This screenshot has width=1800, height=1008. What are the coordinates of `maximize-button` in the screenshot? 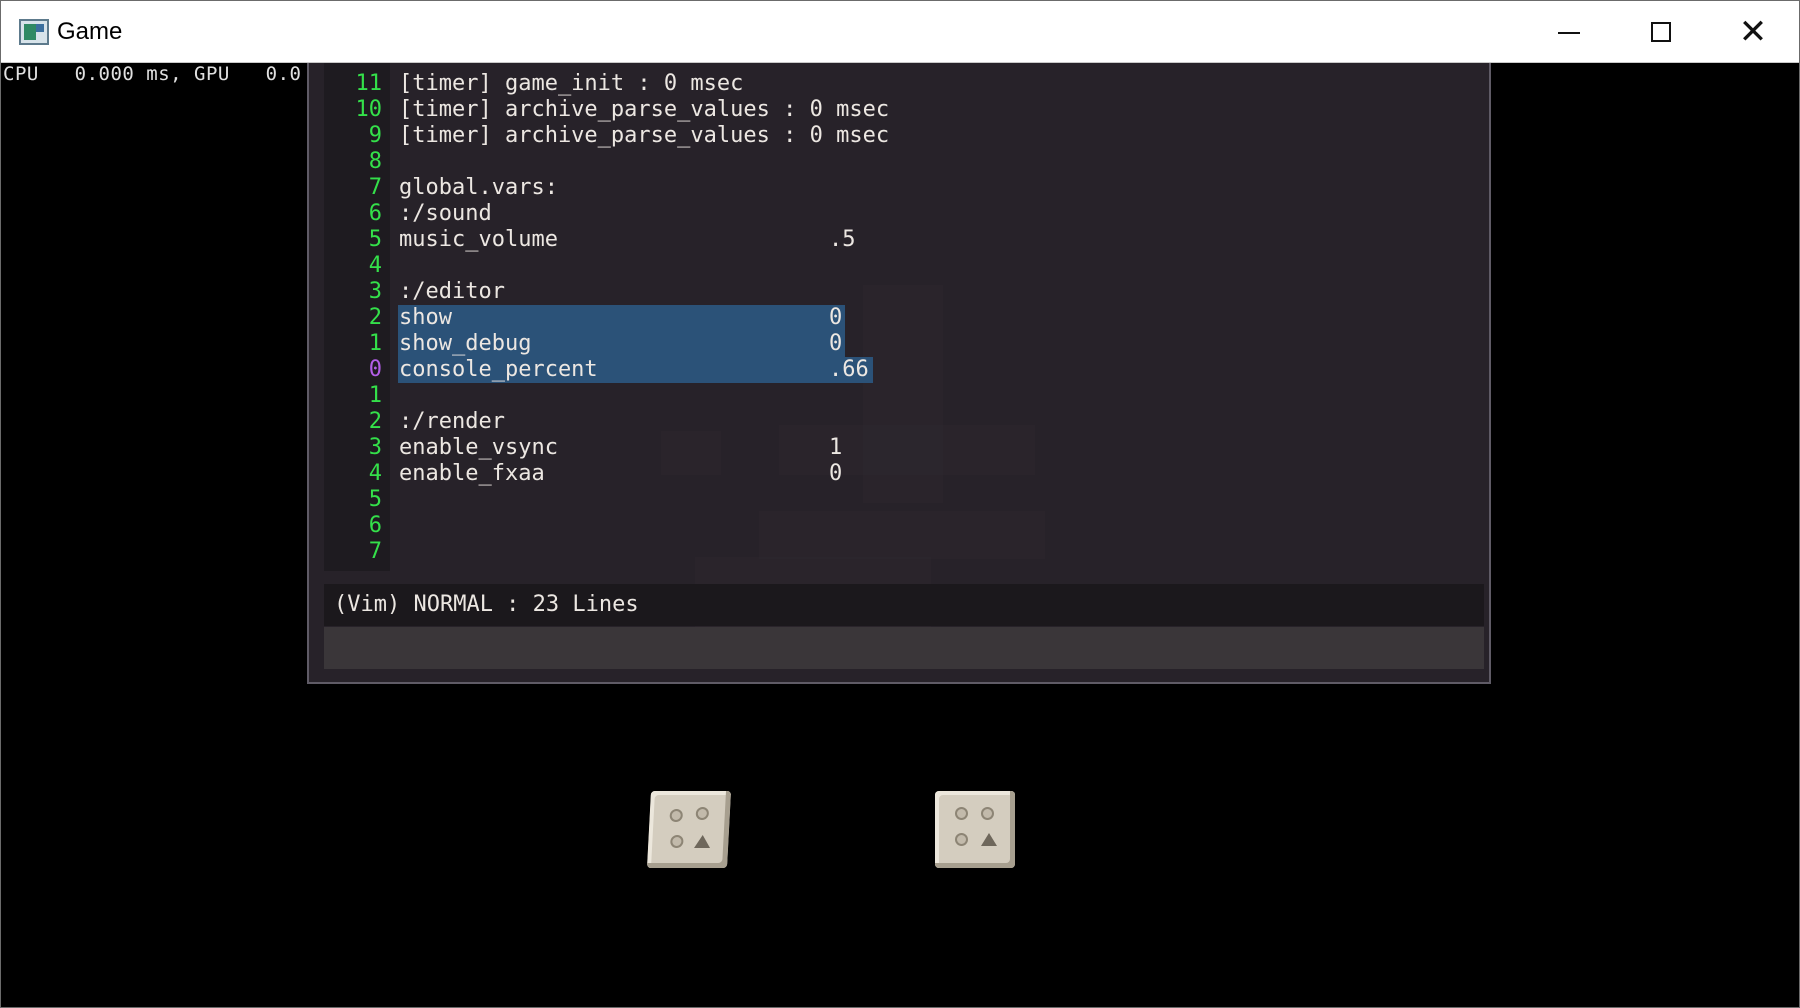 It's located at (1661, 32).